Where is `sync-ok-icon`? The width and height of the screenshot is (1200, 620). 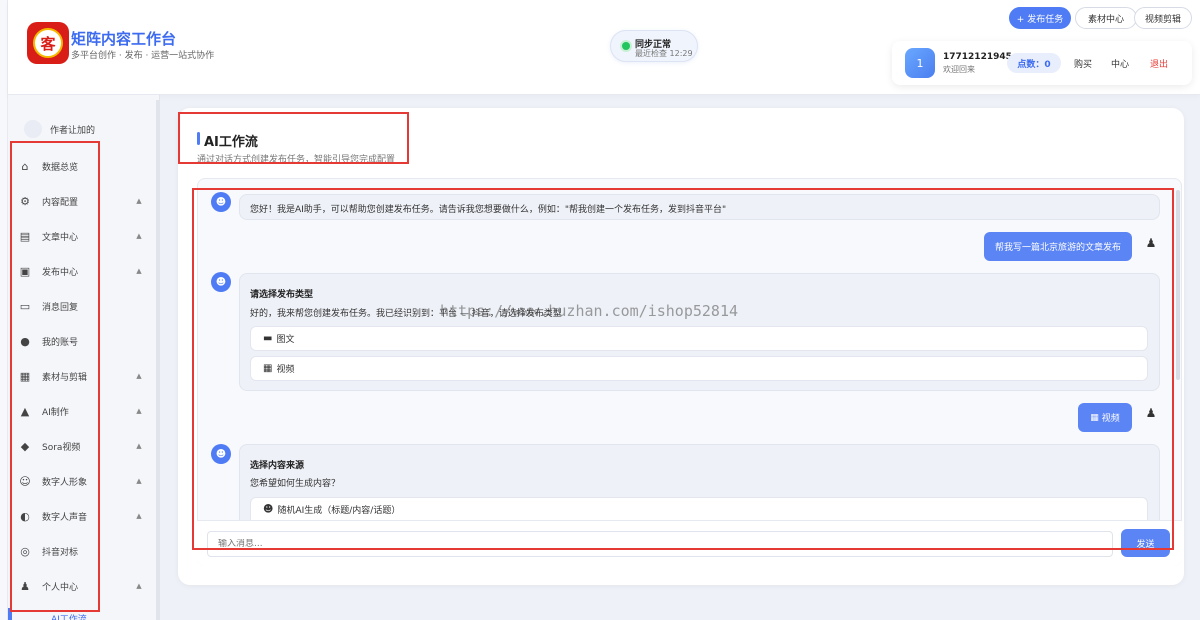
sync-ok-icon is located at coordinates (626, 46).